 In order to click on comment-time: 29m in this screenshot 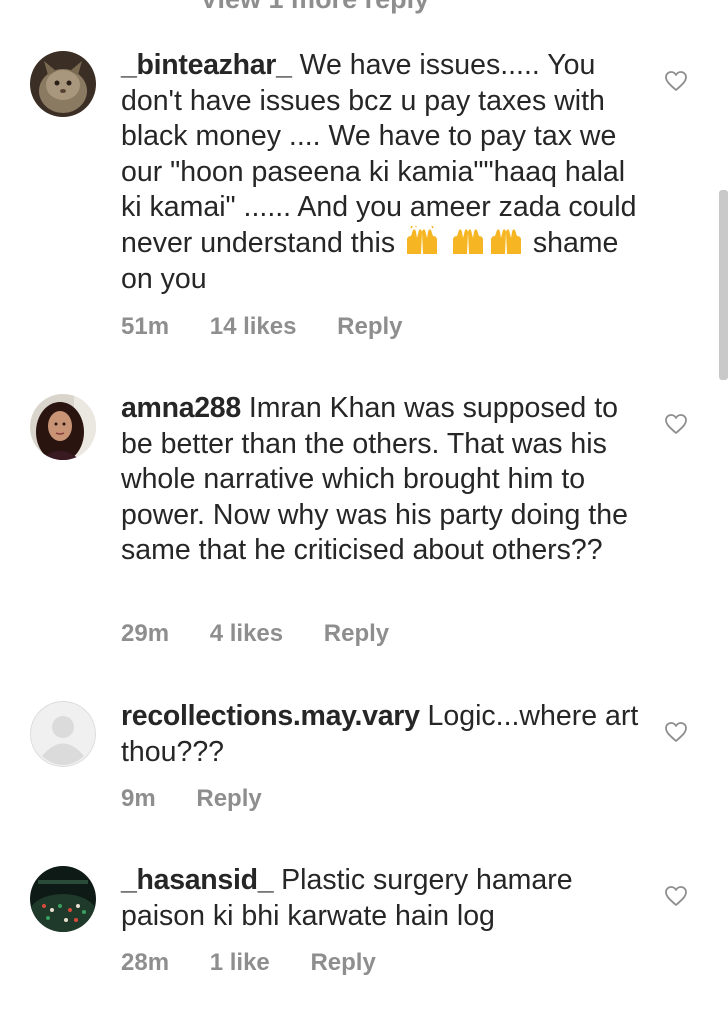, I will do `click(145, 633)`.